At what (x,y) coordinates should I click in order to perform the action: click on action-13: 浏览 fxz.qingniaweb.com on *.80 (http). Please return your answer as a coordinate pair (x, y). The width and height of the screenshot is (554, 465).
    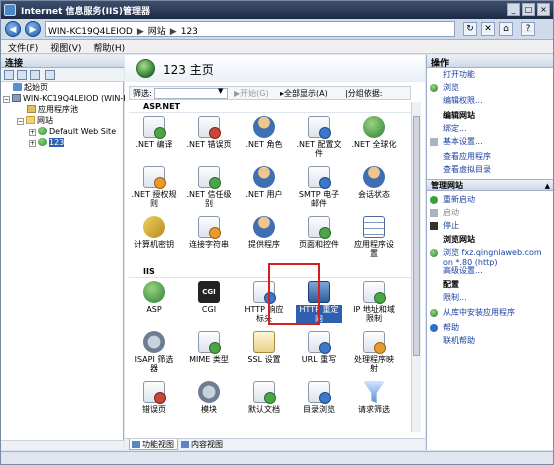
    Looking at the image, I should click on (490, 258).